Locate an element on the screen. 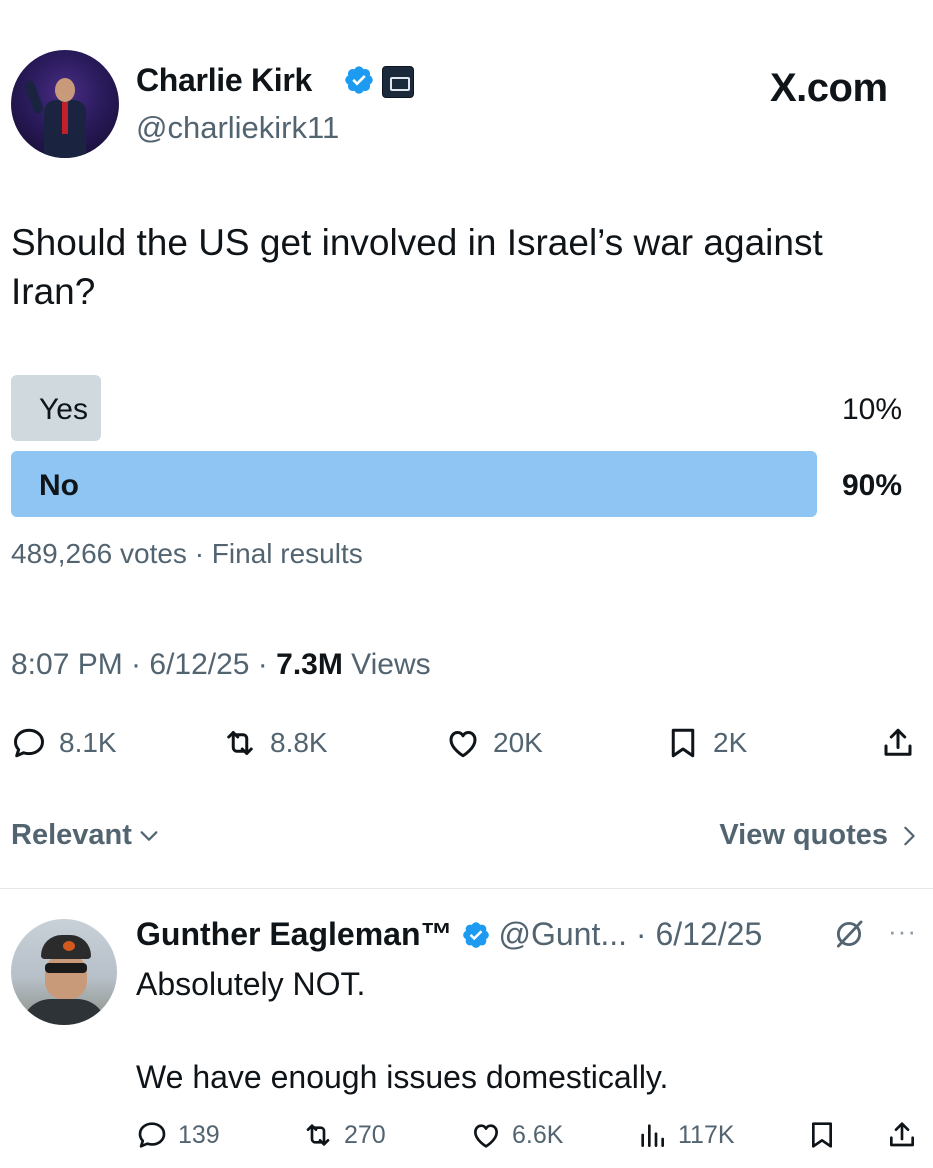 Image resolution: width=933 pixels, height=1168 pixels. bookmark-button: 2K is located at coordinates (706, 743).